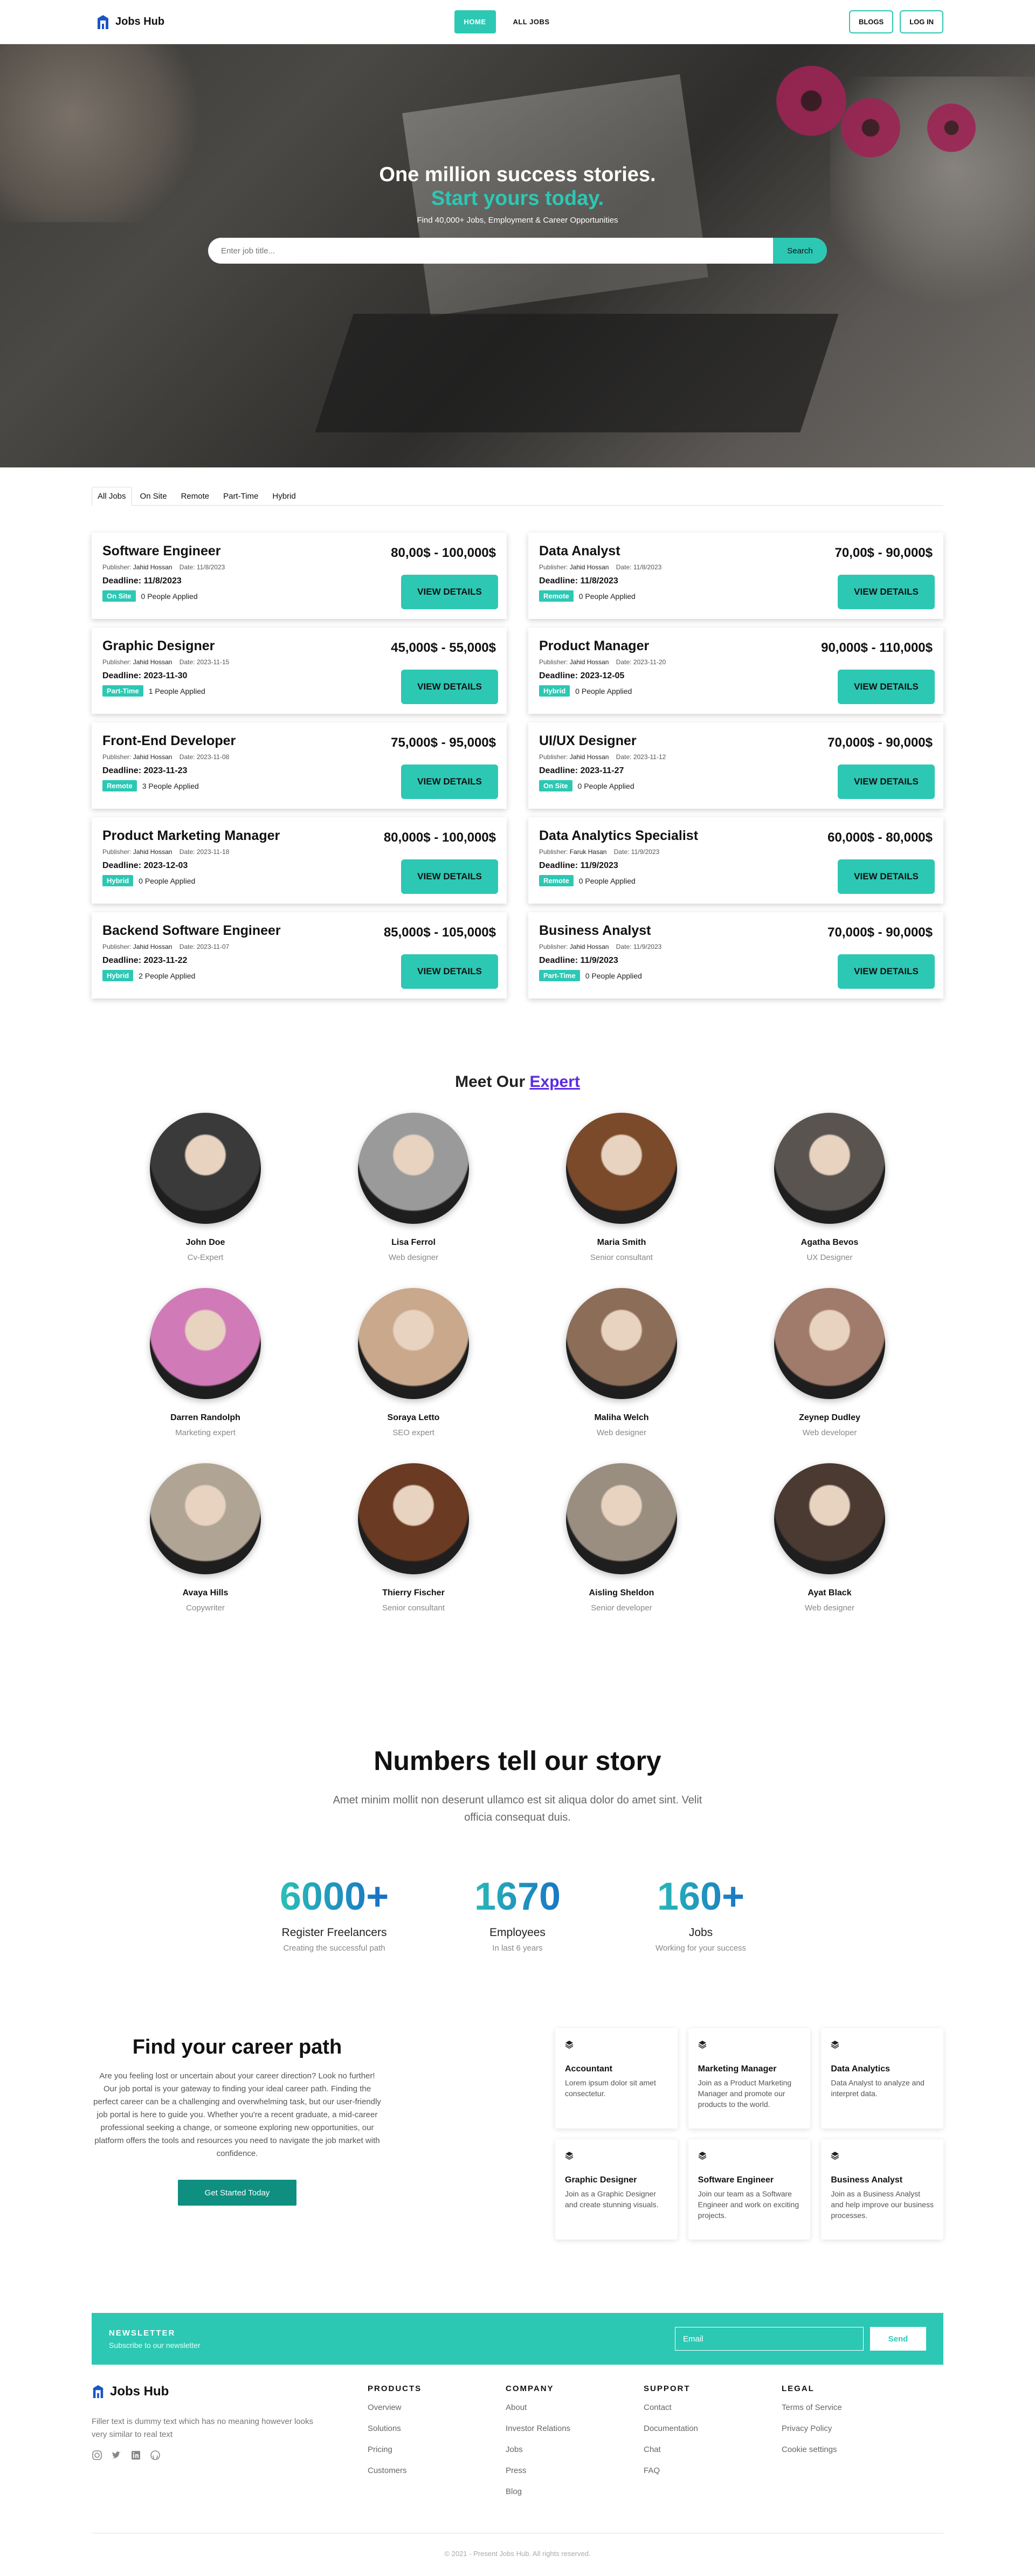 The image size is (1035, 2576). Describe the element at coordinates (230, 2391) in the screenshot. I see `footer-logo: Jobs Hub` at that location.